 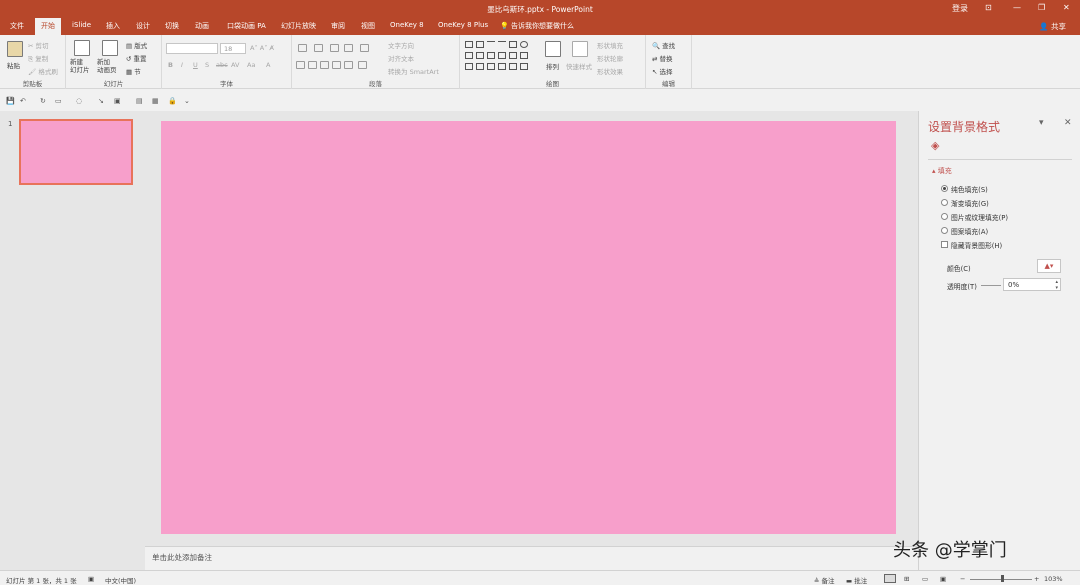 What do you see at coordinates (579, 66) in the screenshot?
I see `quick-styles-button: 快速样式` at bounding box center [579, 66].